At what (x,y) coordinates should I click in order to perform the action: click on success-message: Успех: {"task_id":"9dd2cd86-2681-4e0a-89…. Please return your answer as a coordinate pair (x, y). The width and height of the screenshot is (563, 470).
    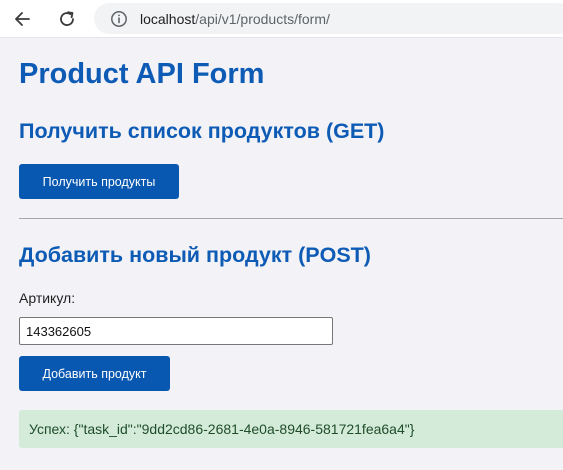
    Looking at the image, I should click on (291, 429).